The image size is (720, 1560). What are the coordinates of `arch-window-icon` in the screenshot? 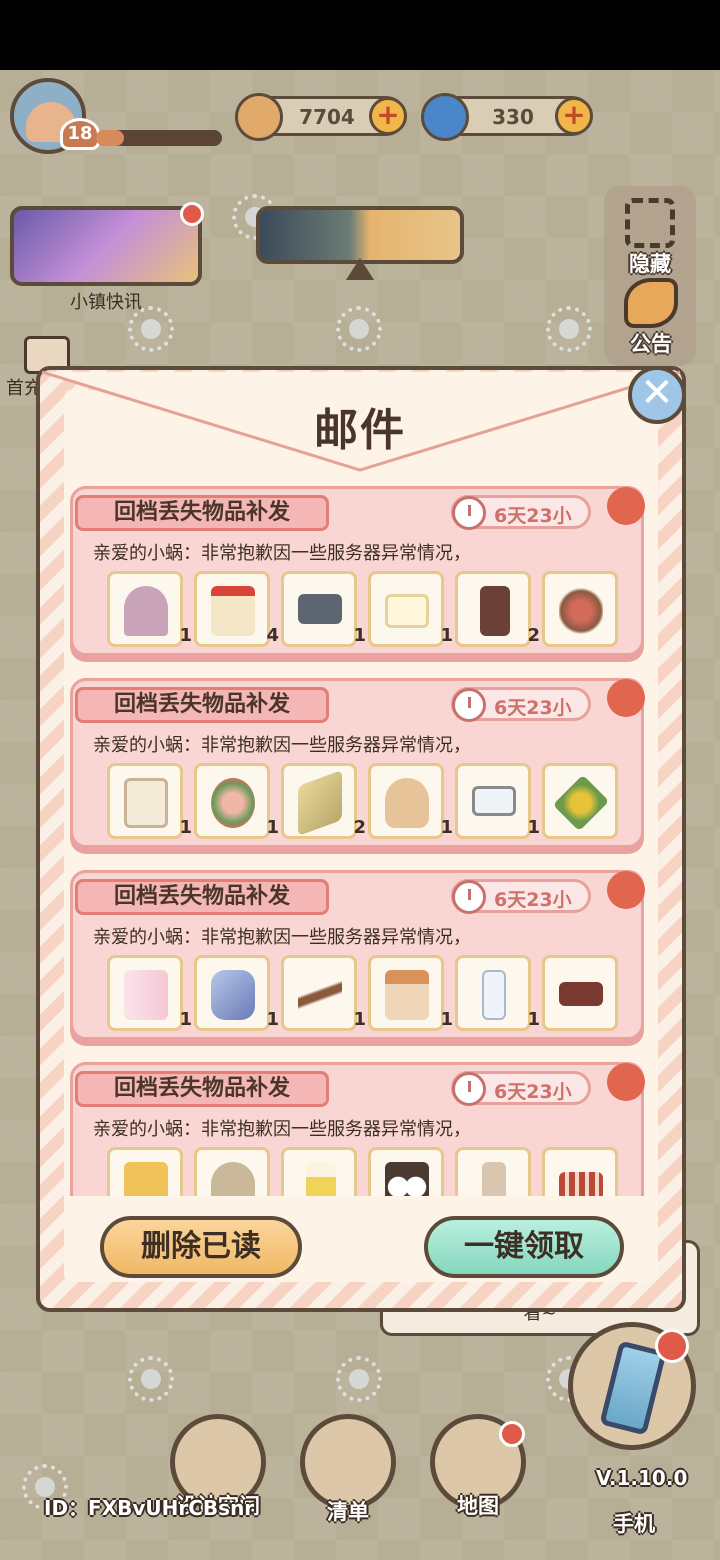 It's located at (146, 611).